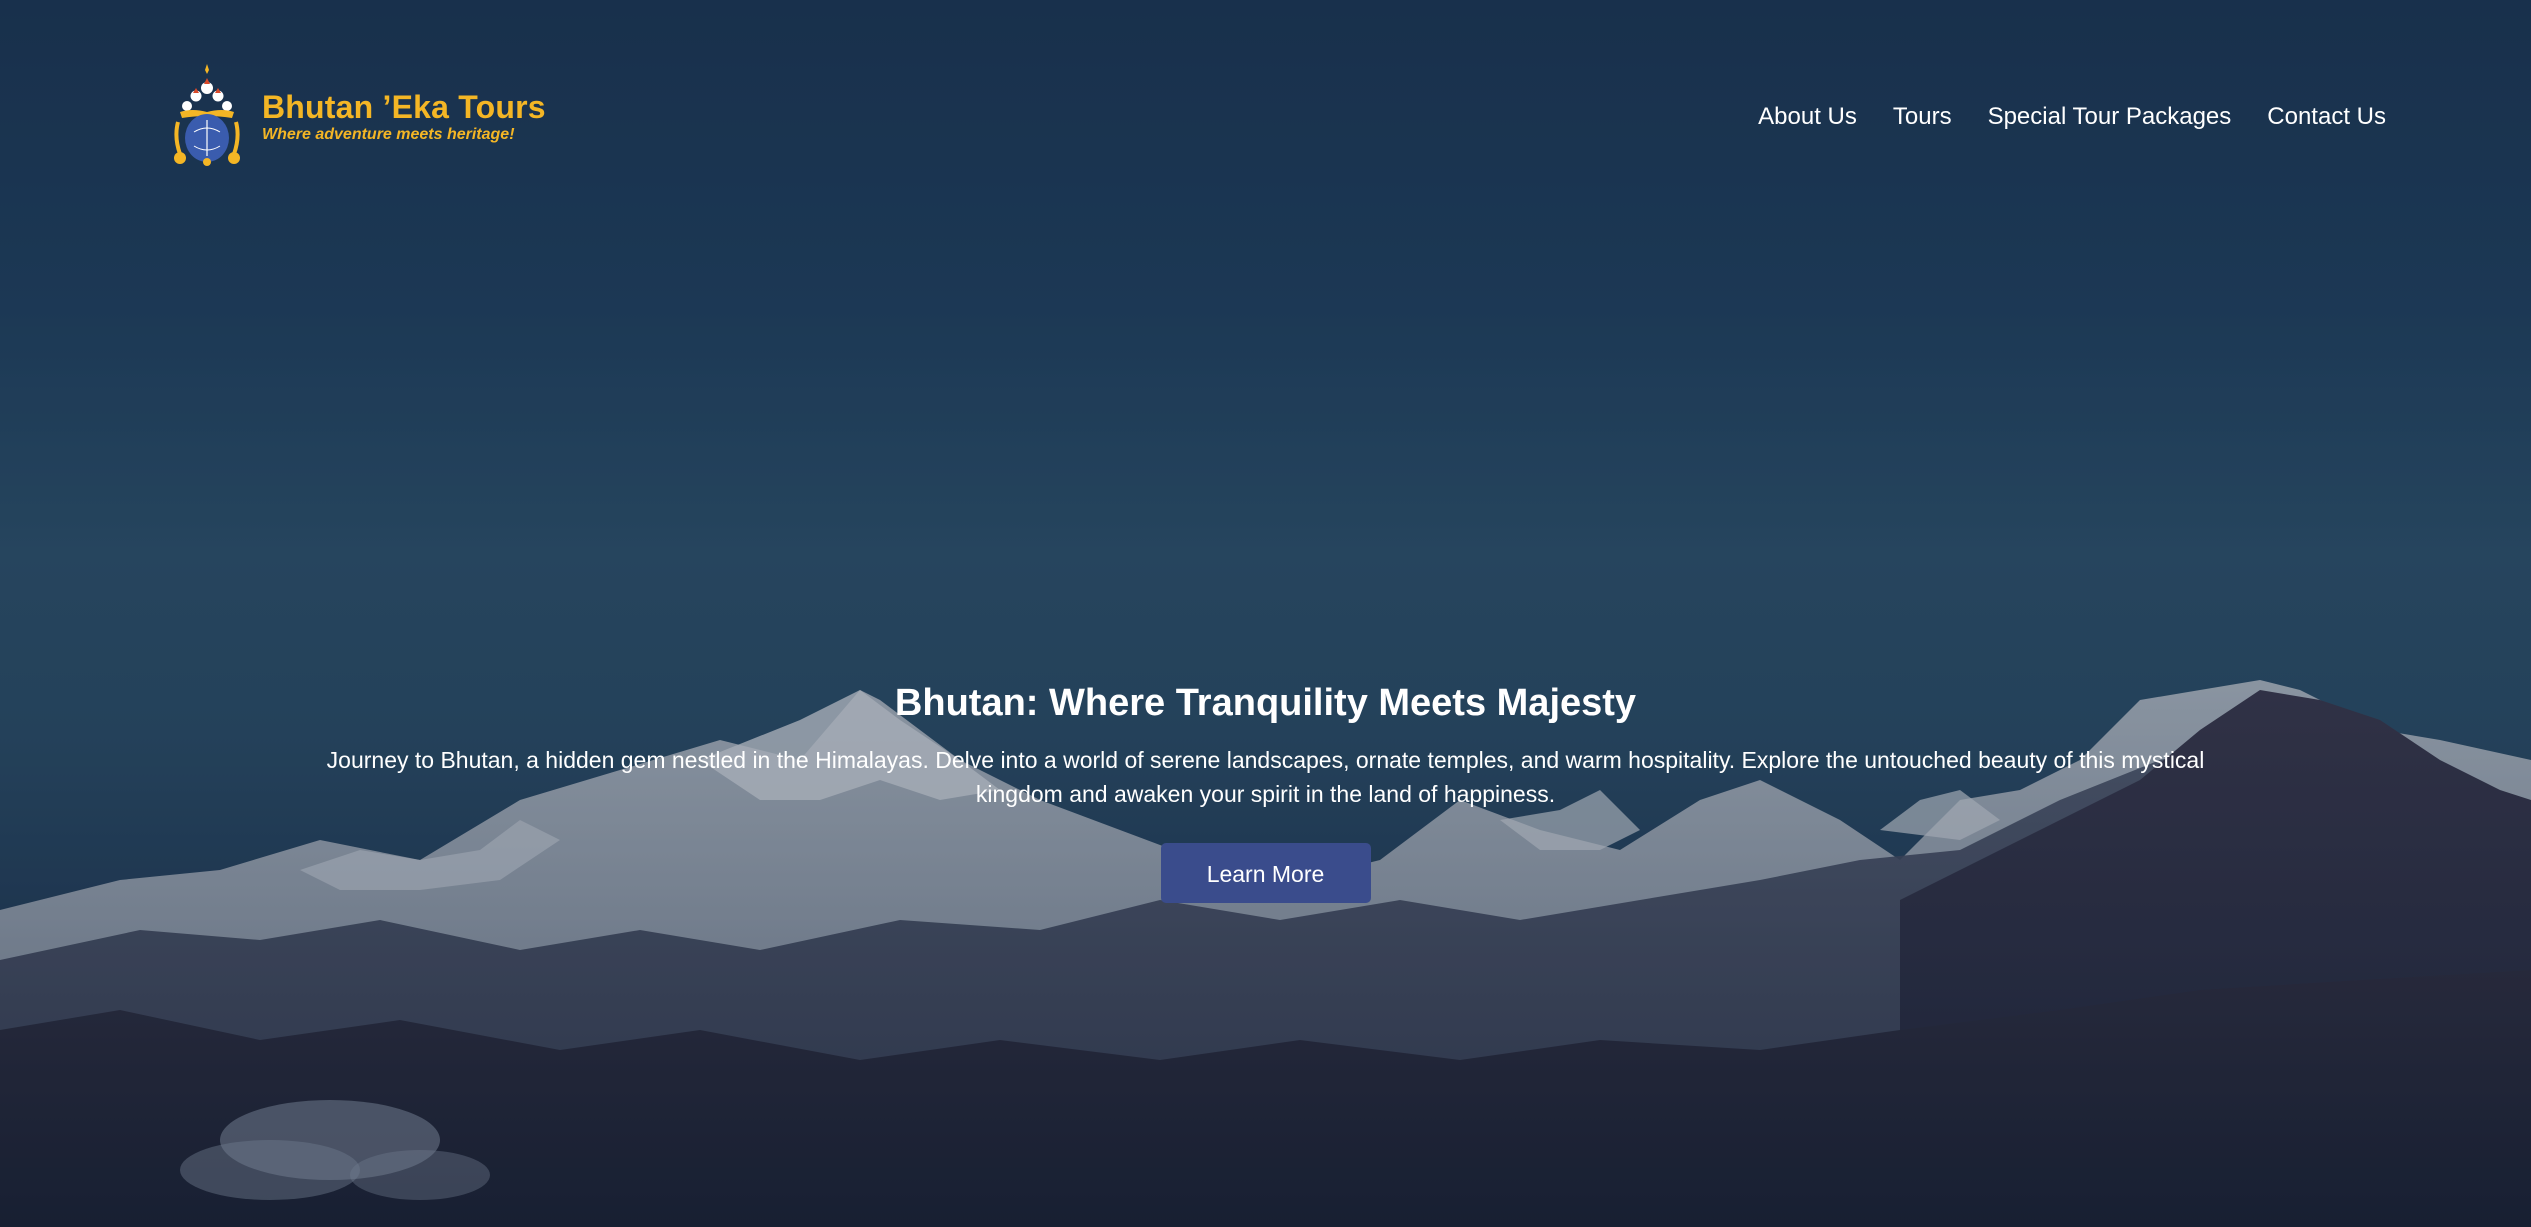 Image resolution: width=2531 pixels, height=1227 pixels. What do you see at coordinates (1265, 703) in the screenshot?
I see `hero-title: Bhutan: Where Tranquility Meets Majesty` at bounding box center [1265, 703].